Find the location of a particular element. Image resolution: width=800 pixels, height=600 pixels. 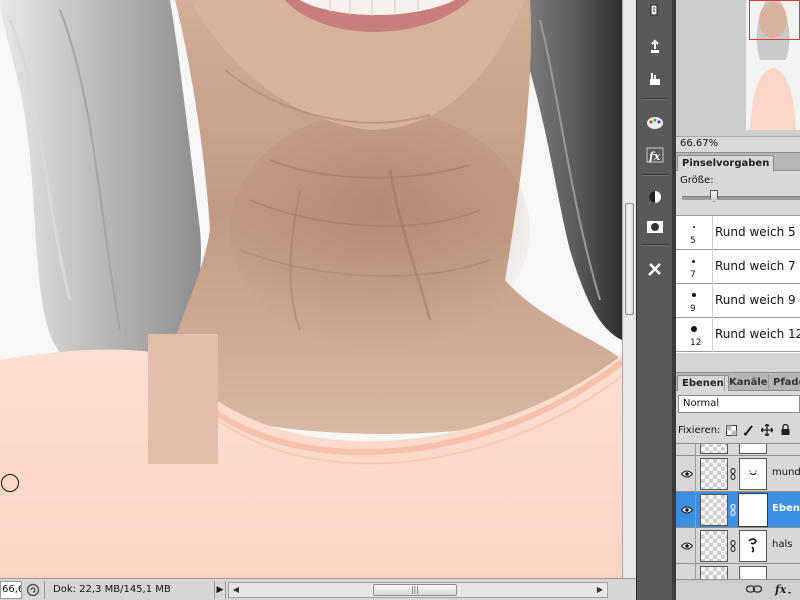

layer-name: hals is located at coordinates (782, 544).